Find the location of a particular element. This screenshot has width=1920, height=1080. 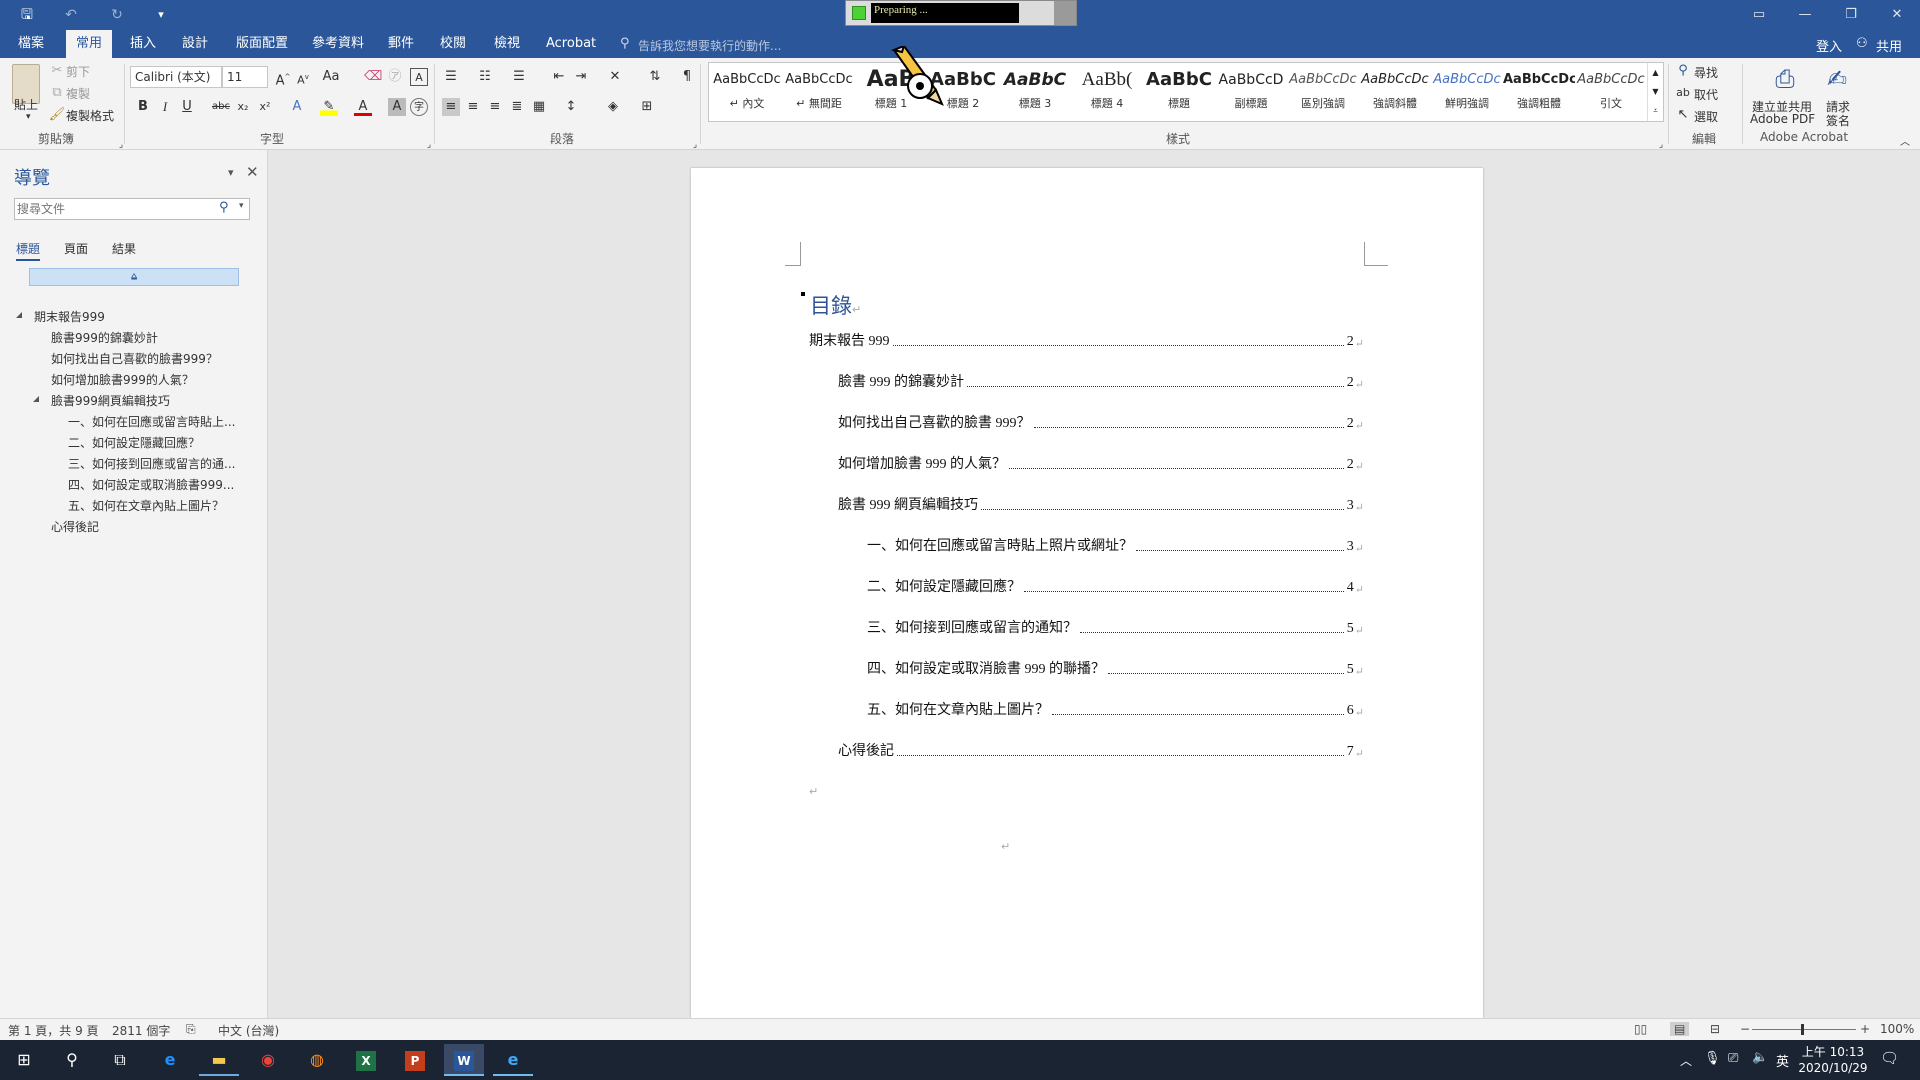

distributed-icon: ▦ is located at coordinates (539, 107).